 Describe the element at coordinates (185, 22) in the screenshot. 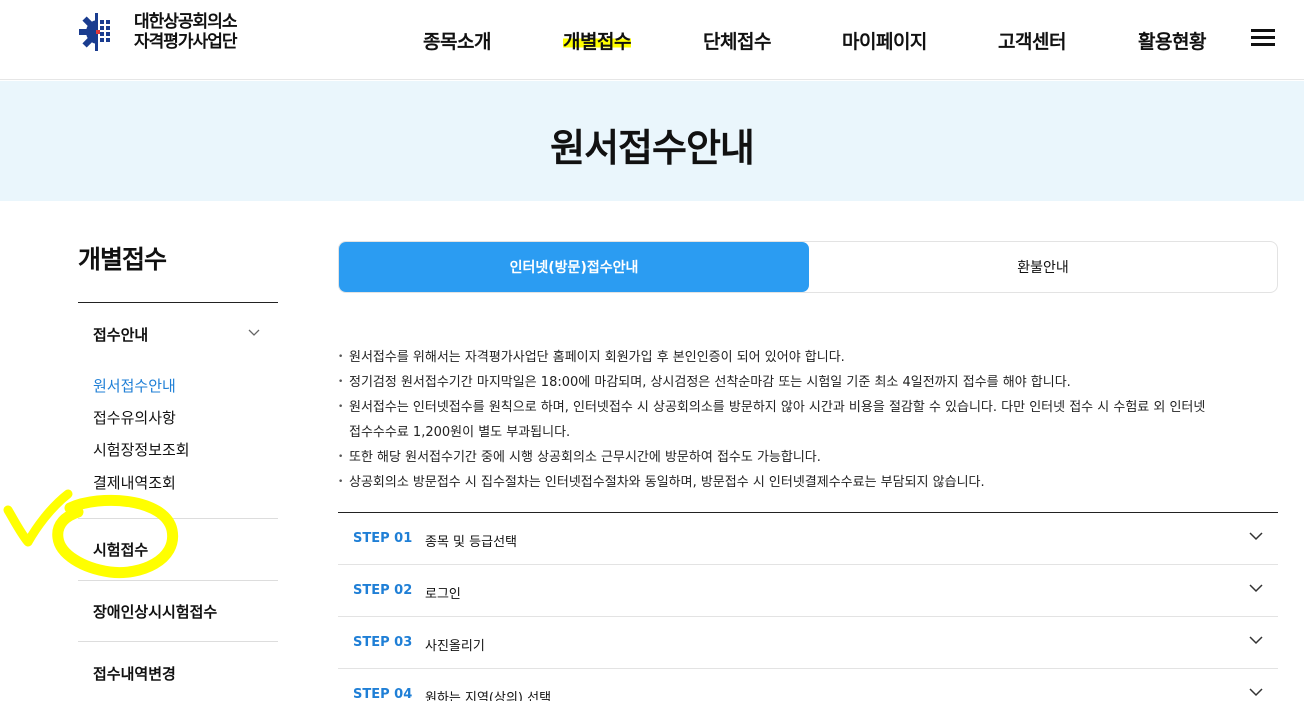

I see `logo-line-1: 대한상공회의소` at that location.